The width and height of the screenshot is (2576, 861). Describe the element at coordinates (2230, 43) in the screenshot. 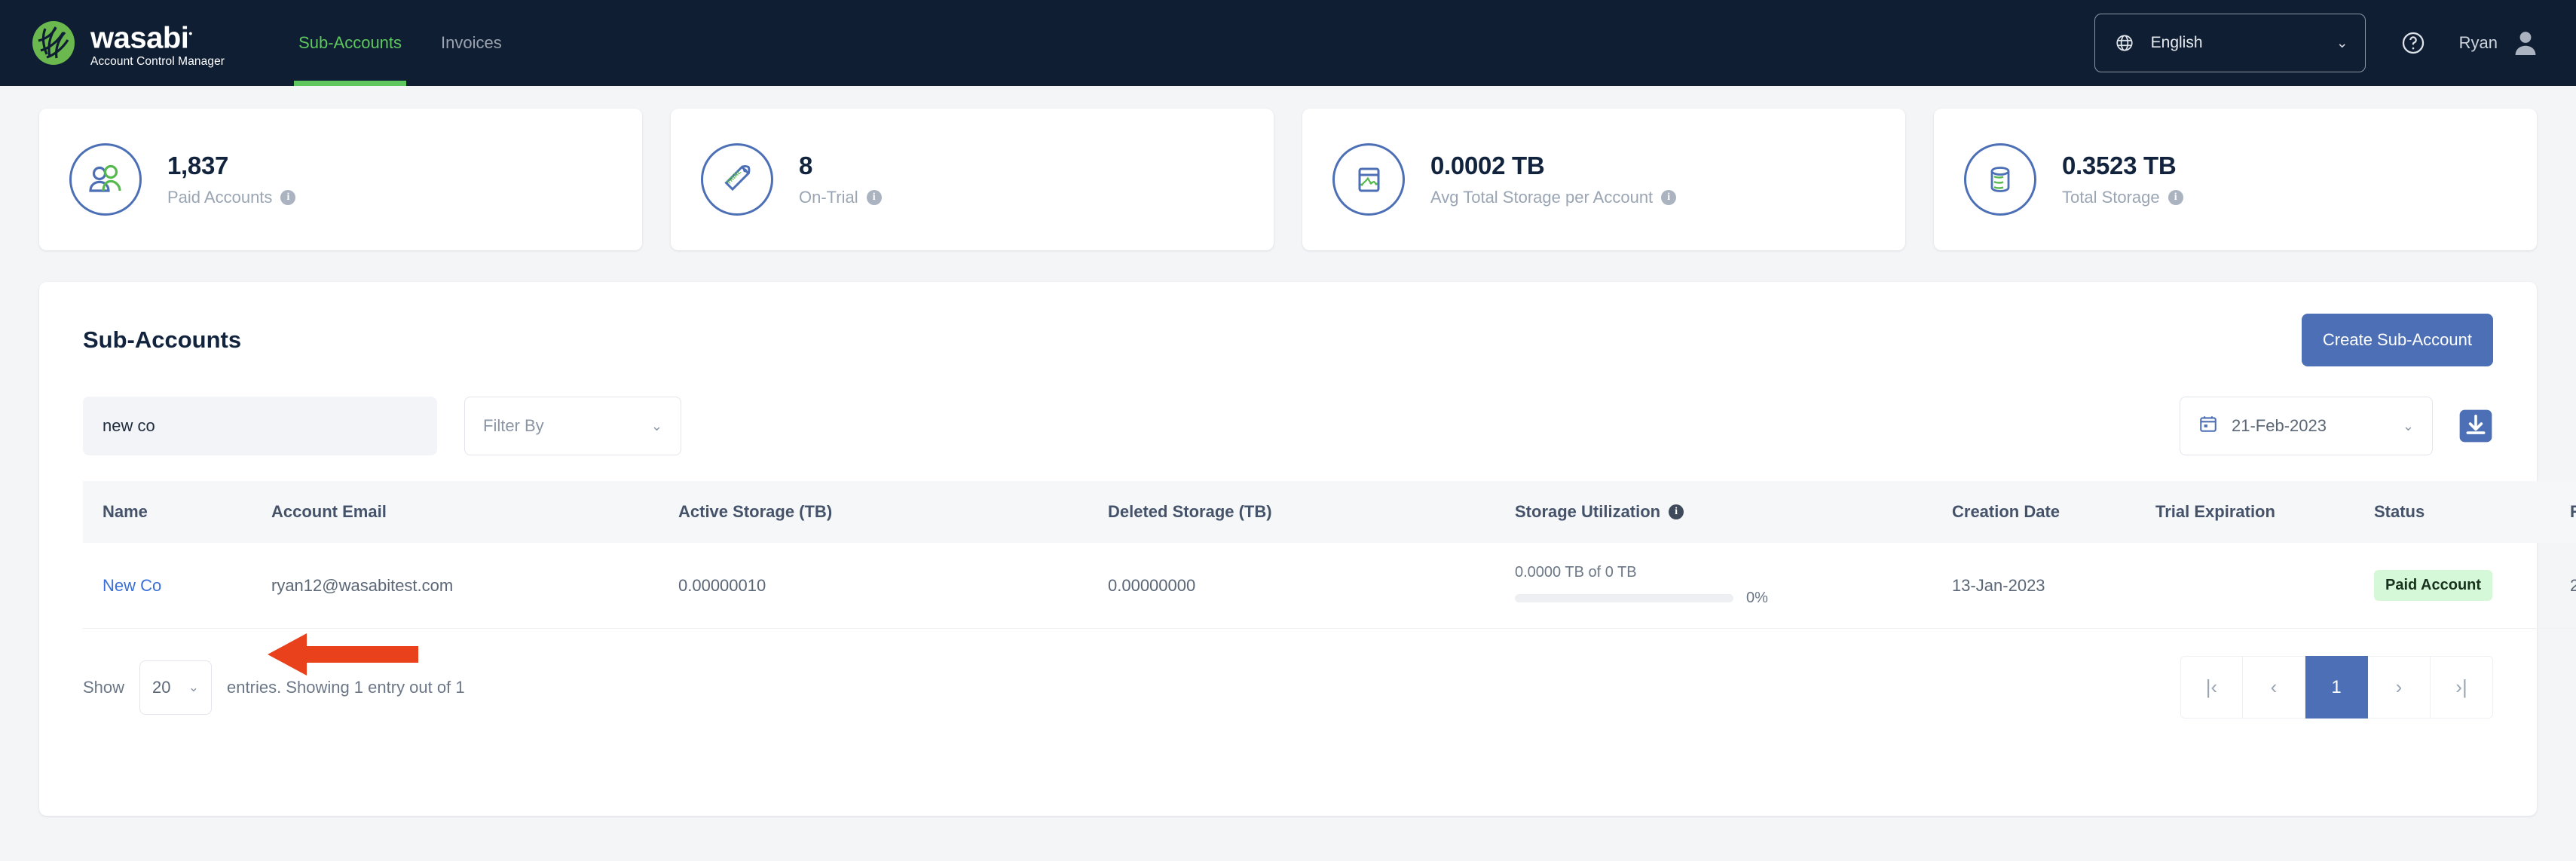

I see `language-selector: English ⌄` at that location.